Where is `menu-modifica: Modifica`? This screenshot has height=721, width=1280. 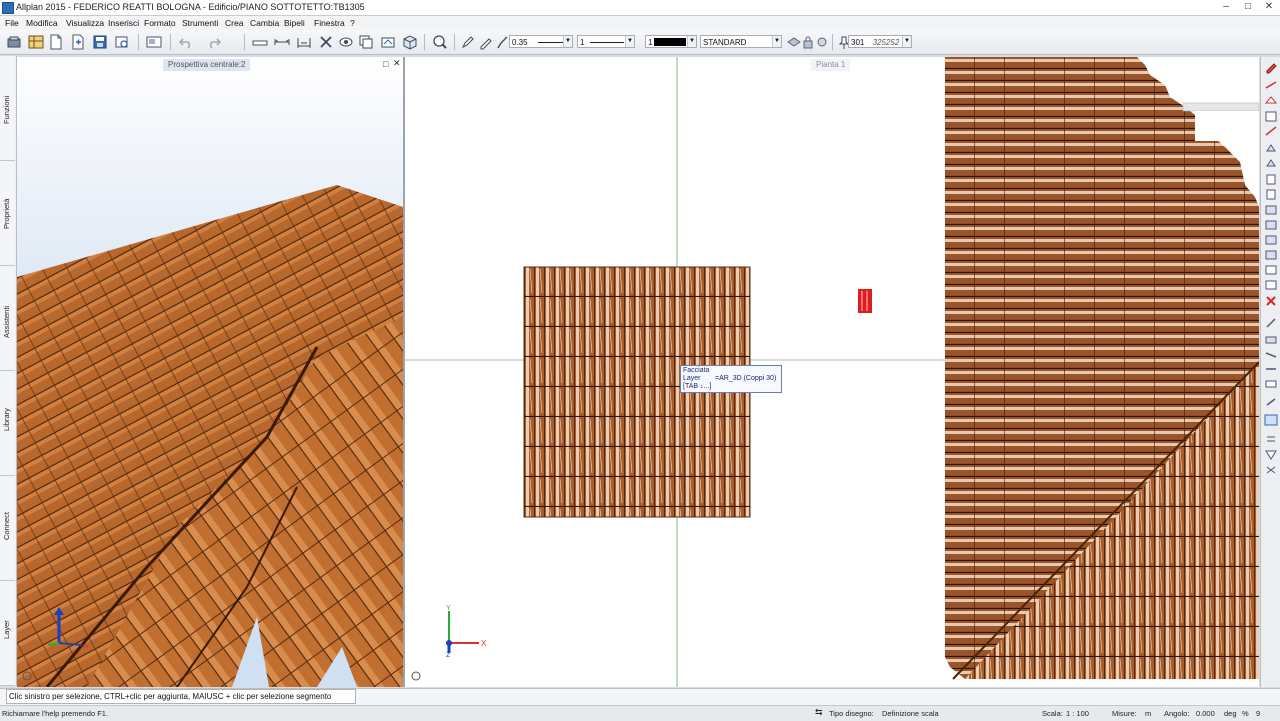 menu-modifica: Modifica is located at coordinates (42, 23).